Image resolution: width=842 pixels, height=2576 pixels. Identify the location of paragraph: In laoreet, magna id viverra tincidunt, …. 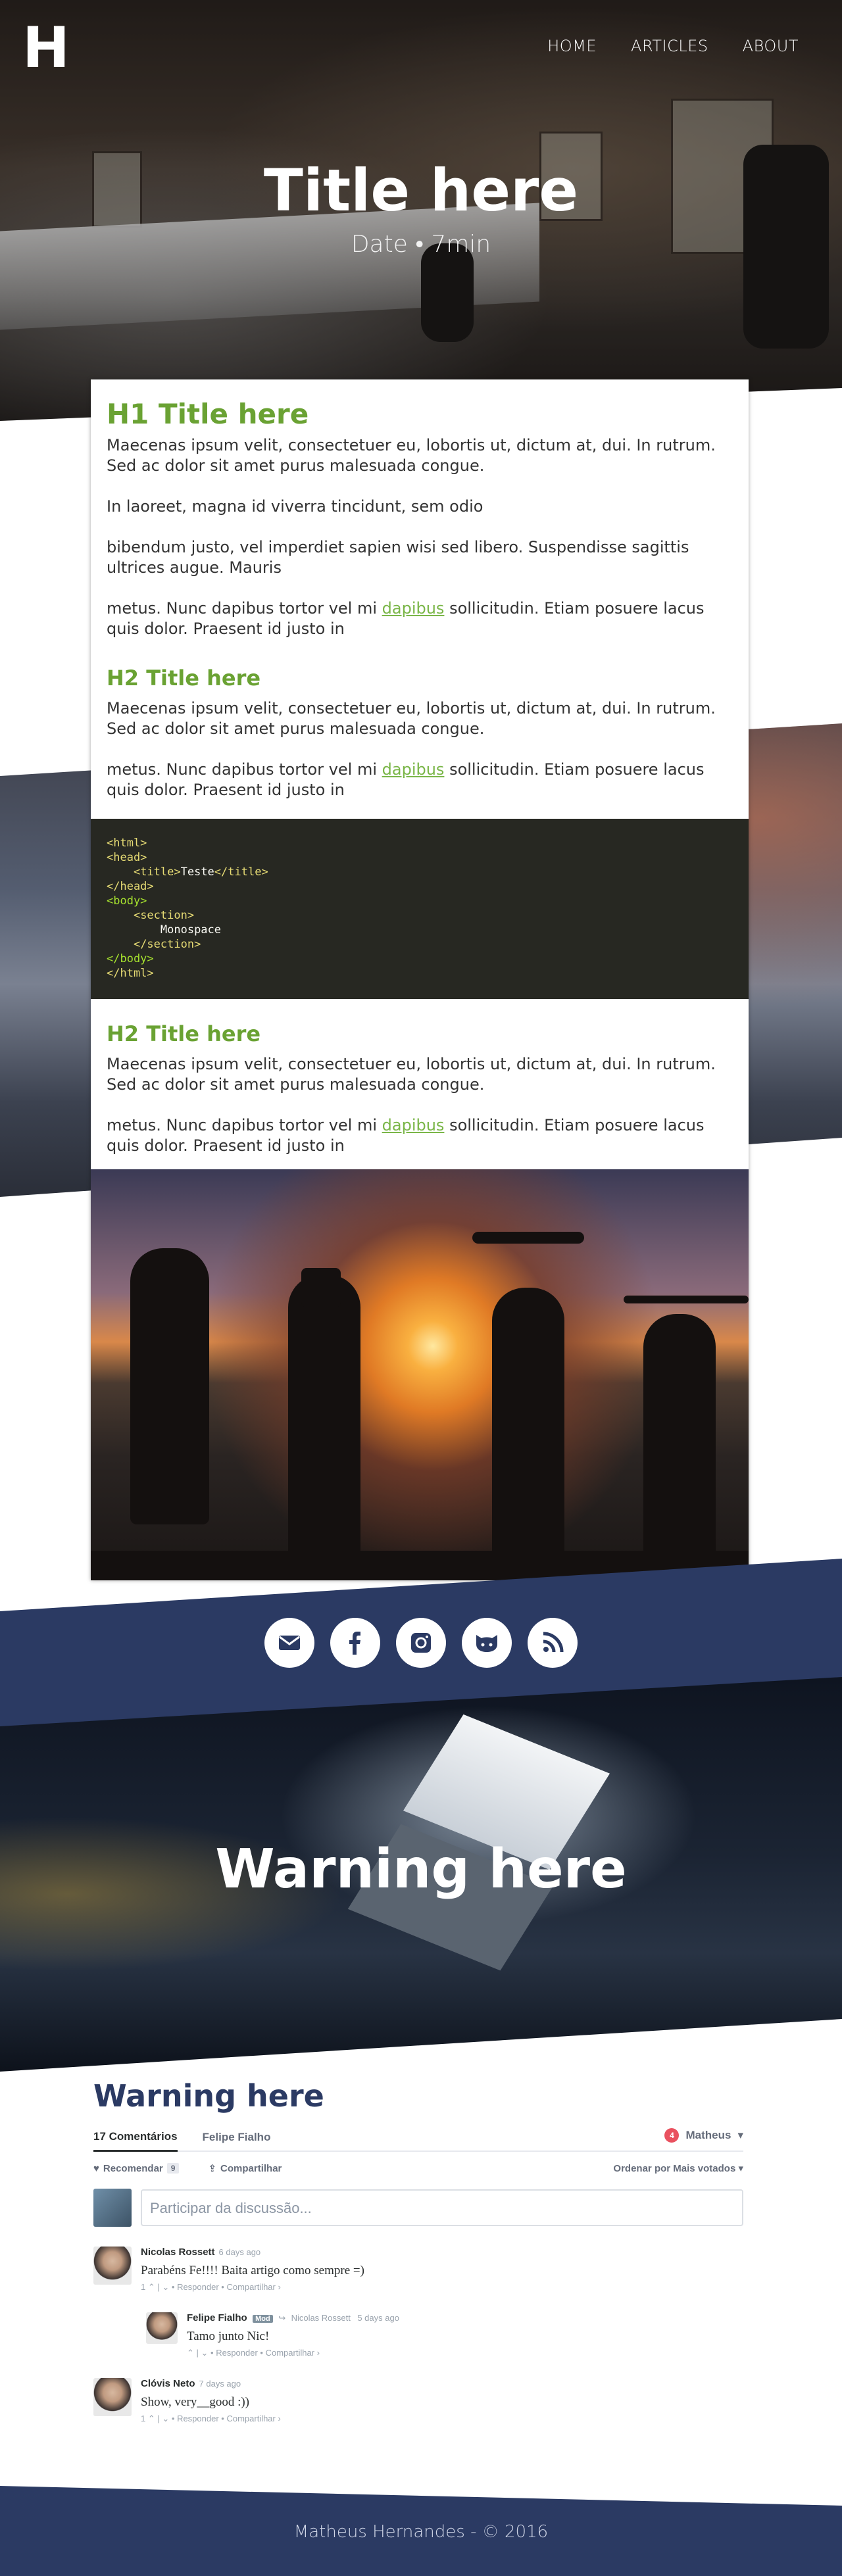
(295, 506).